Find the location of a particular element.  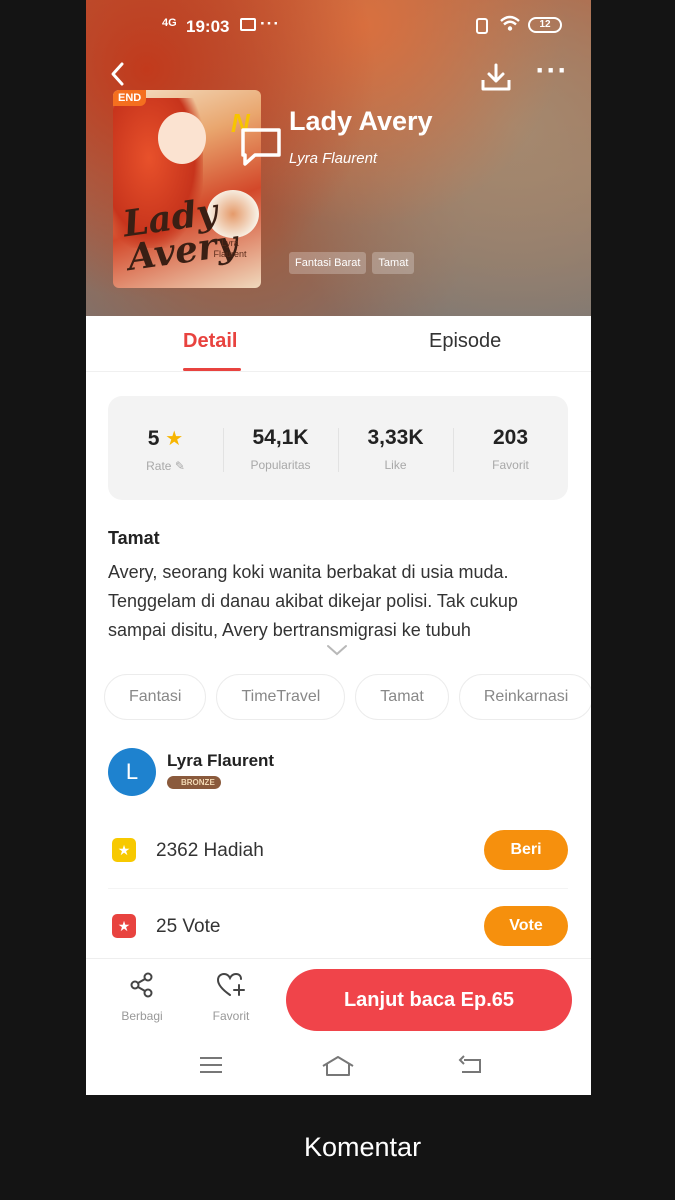

wifi-icon is located at coordinates (510, 25).